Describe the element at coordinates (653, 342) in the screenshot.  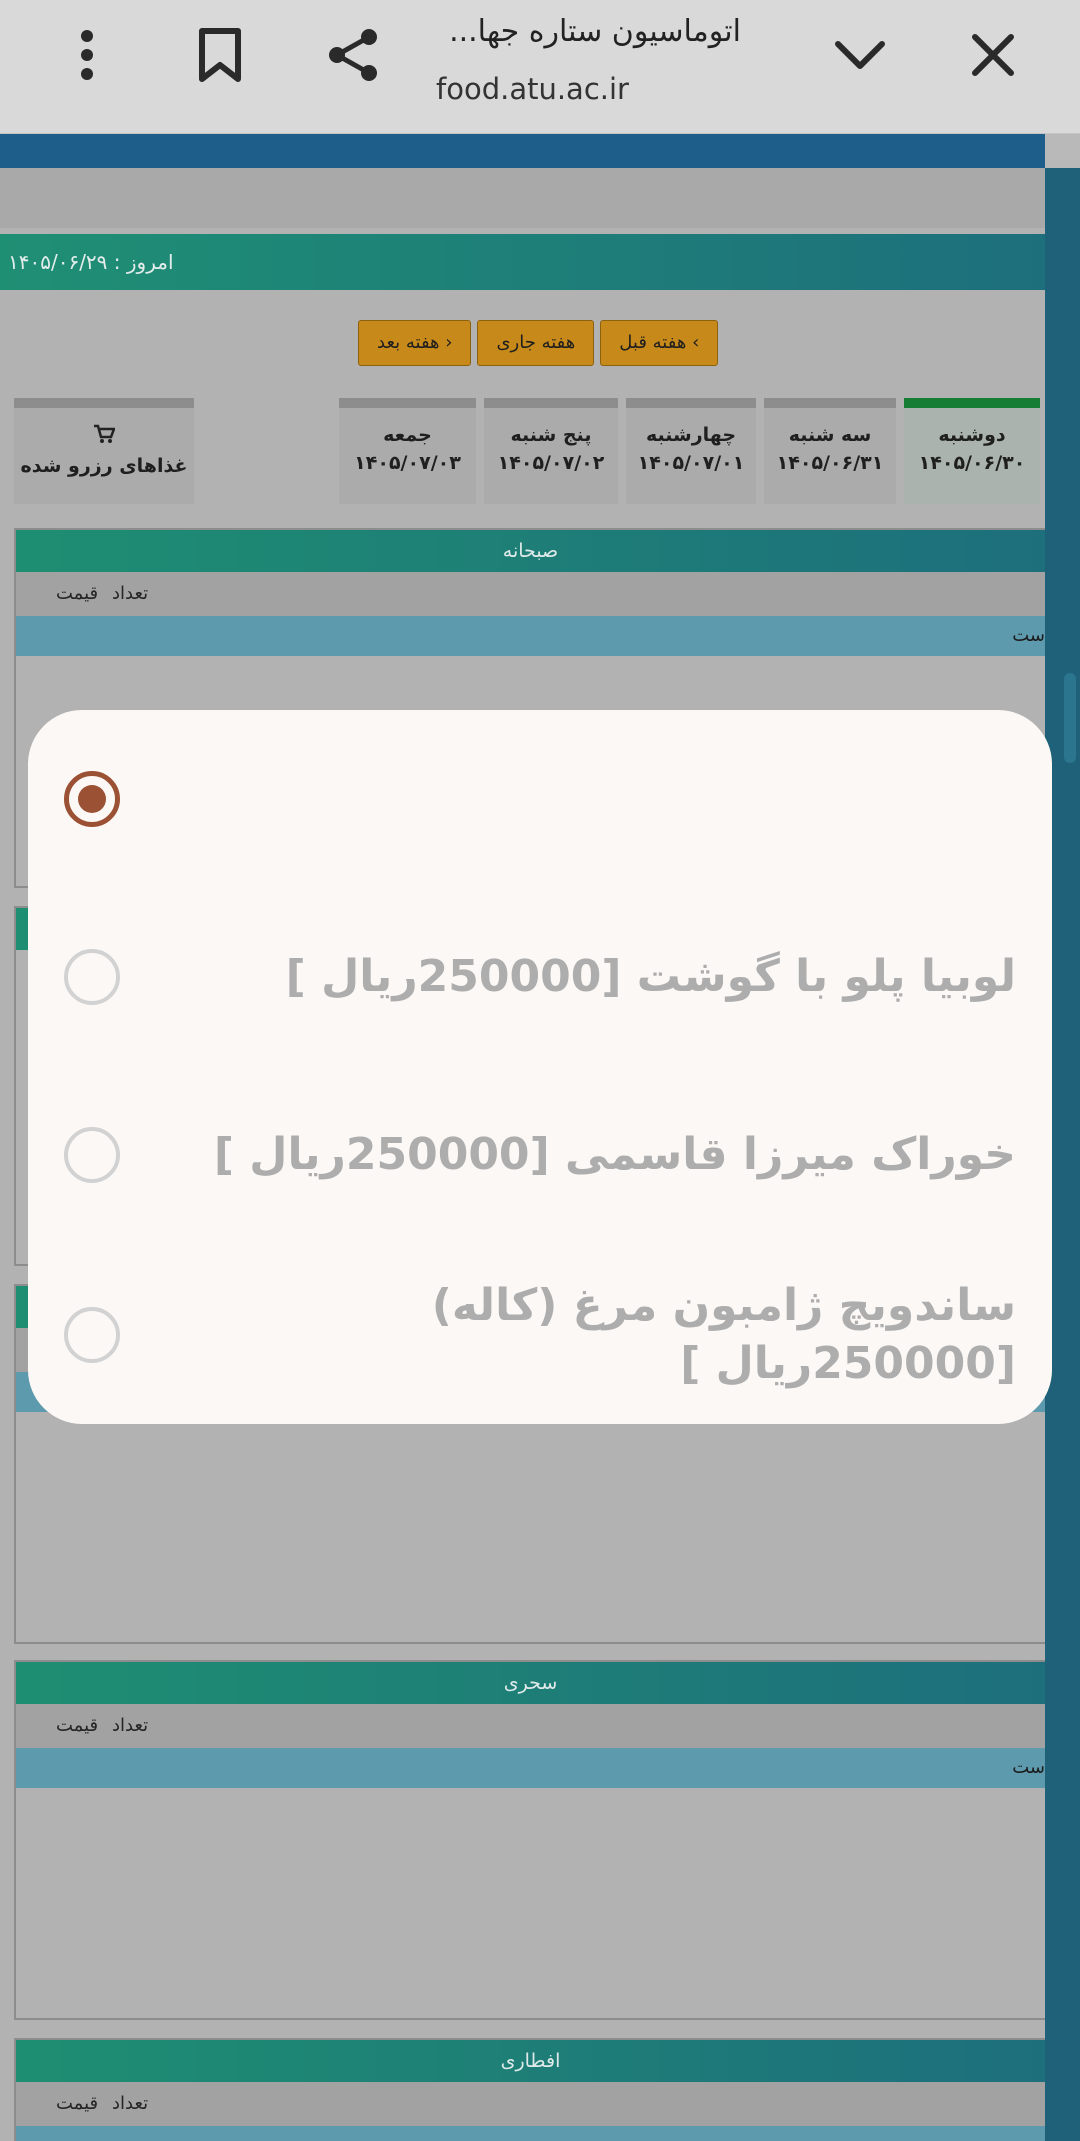
I see `prev-week-label: هفته قبل` at that location.